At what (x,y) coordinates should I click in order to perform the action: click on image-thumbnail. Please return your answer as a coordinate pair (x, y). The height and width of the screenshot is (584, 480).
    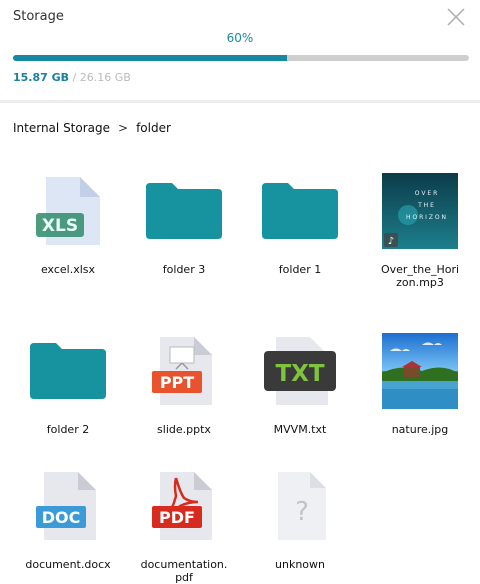
    Looking at the image, I should click on (420, 371).